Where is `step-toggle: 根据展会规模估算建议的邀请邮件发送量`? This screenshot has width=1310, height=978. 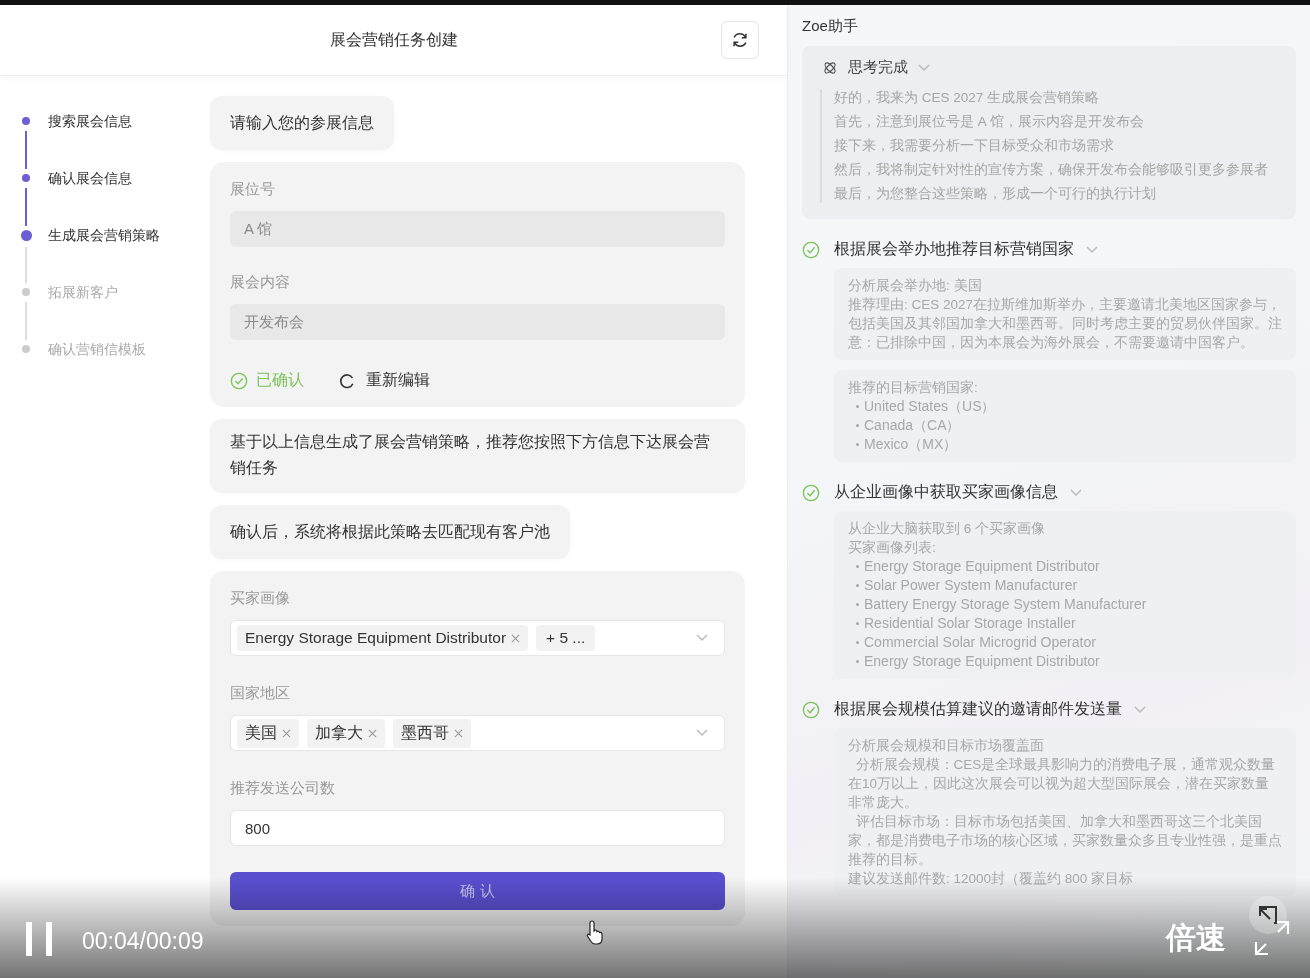 step-toggle: 根据展会规模估算建议的邀请邮件发送量 is located at coordinates (990, 709).